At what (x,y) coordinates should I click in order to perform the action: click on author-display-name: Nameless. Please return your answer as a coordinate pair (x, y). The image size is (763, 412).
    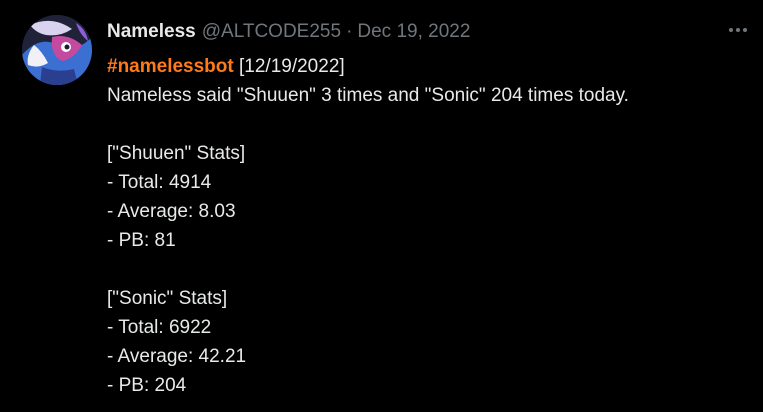
    Looking at the image, I should click on (151, 32).